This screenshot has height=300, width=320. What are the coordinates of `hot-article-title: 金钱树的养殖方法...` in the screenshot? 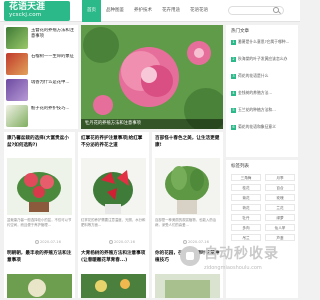 It's located at (255, 92).